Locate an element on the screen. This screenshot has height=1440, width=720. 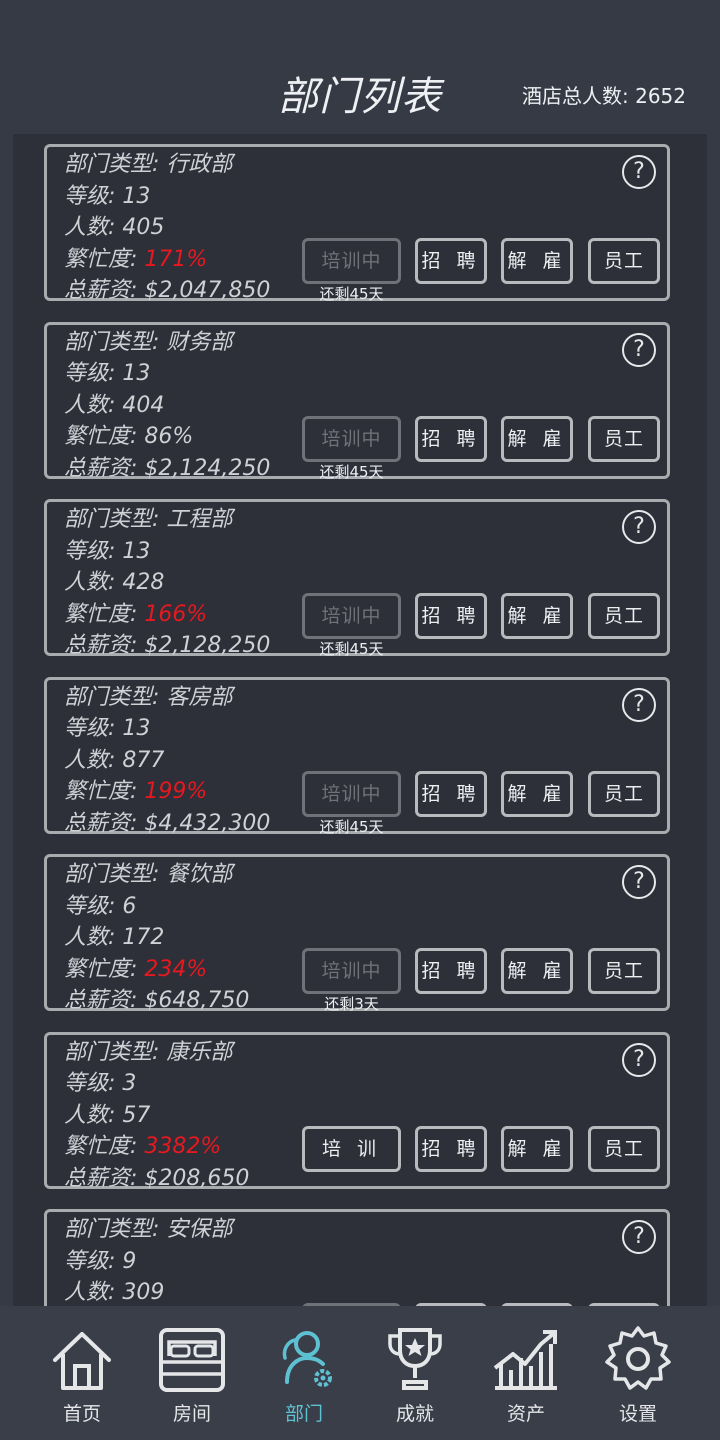
nav-item: 资产 is located at coordinates (526, 1373).